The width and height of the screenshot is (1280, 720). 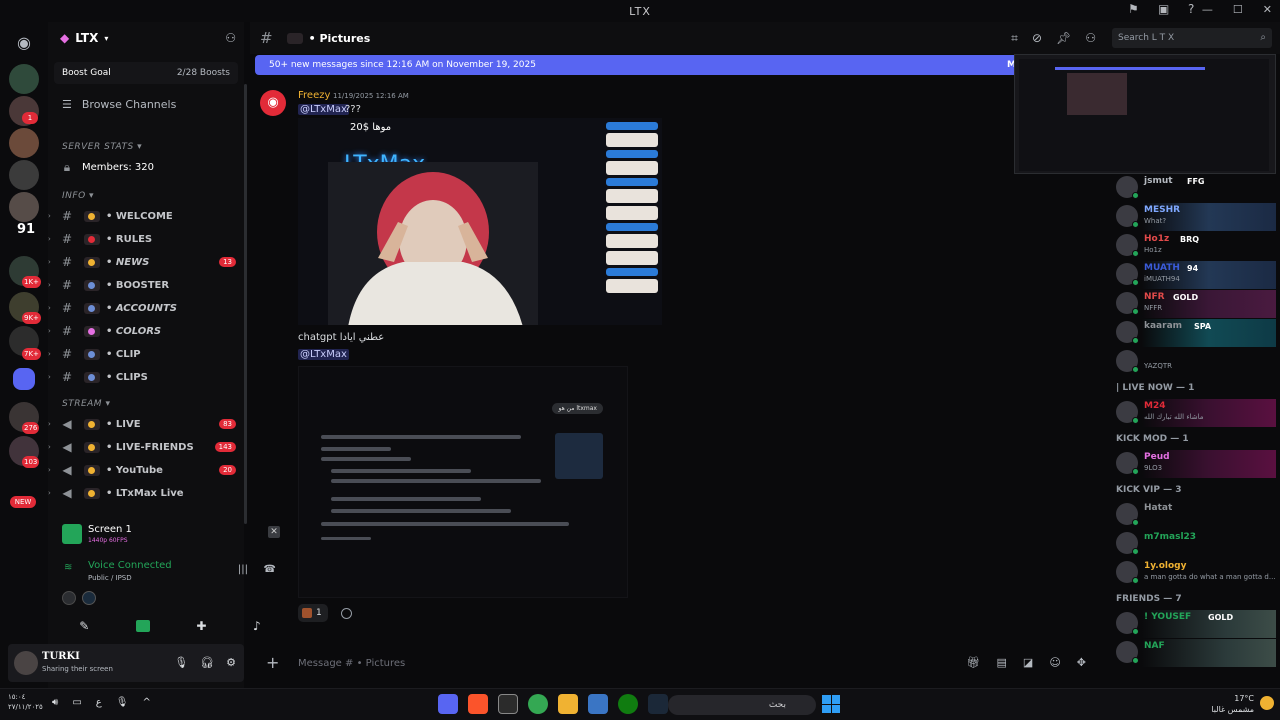 I want to click on settings-gear-icon: ⚙, so click(x=231, y=662).